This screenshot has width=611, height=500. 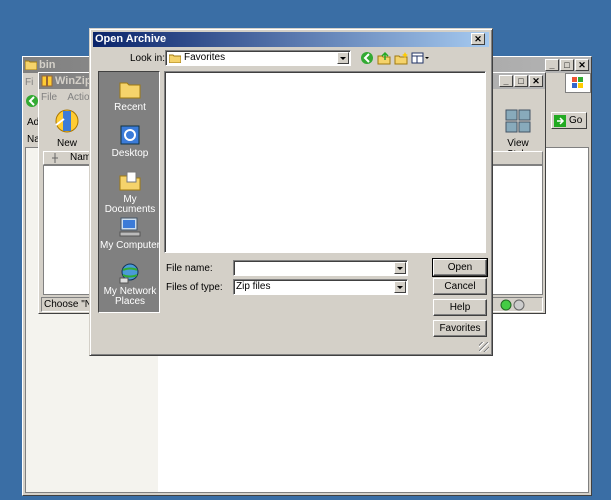 What do you see at coordinates (253, 286) in the screenshot?
I see `files-of-type-value: Zip files` at bounding box center [253, 286].